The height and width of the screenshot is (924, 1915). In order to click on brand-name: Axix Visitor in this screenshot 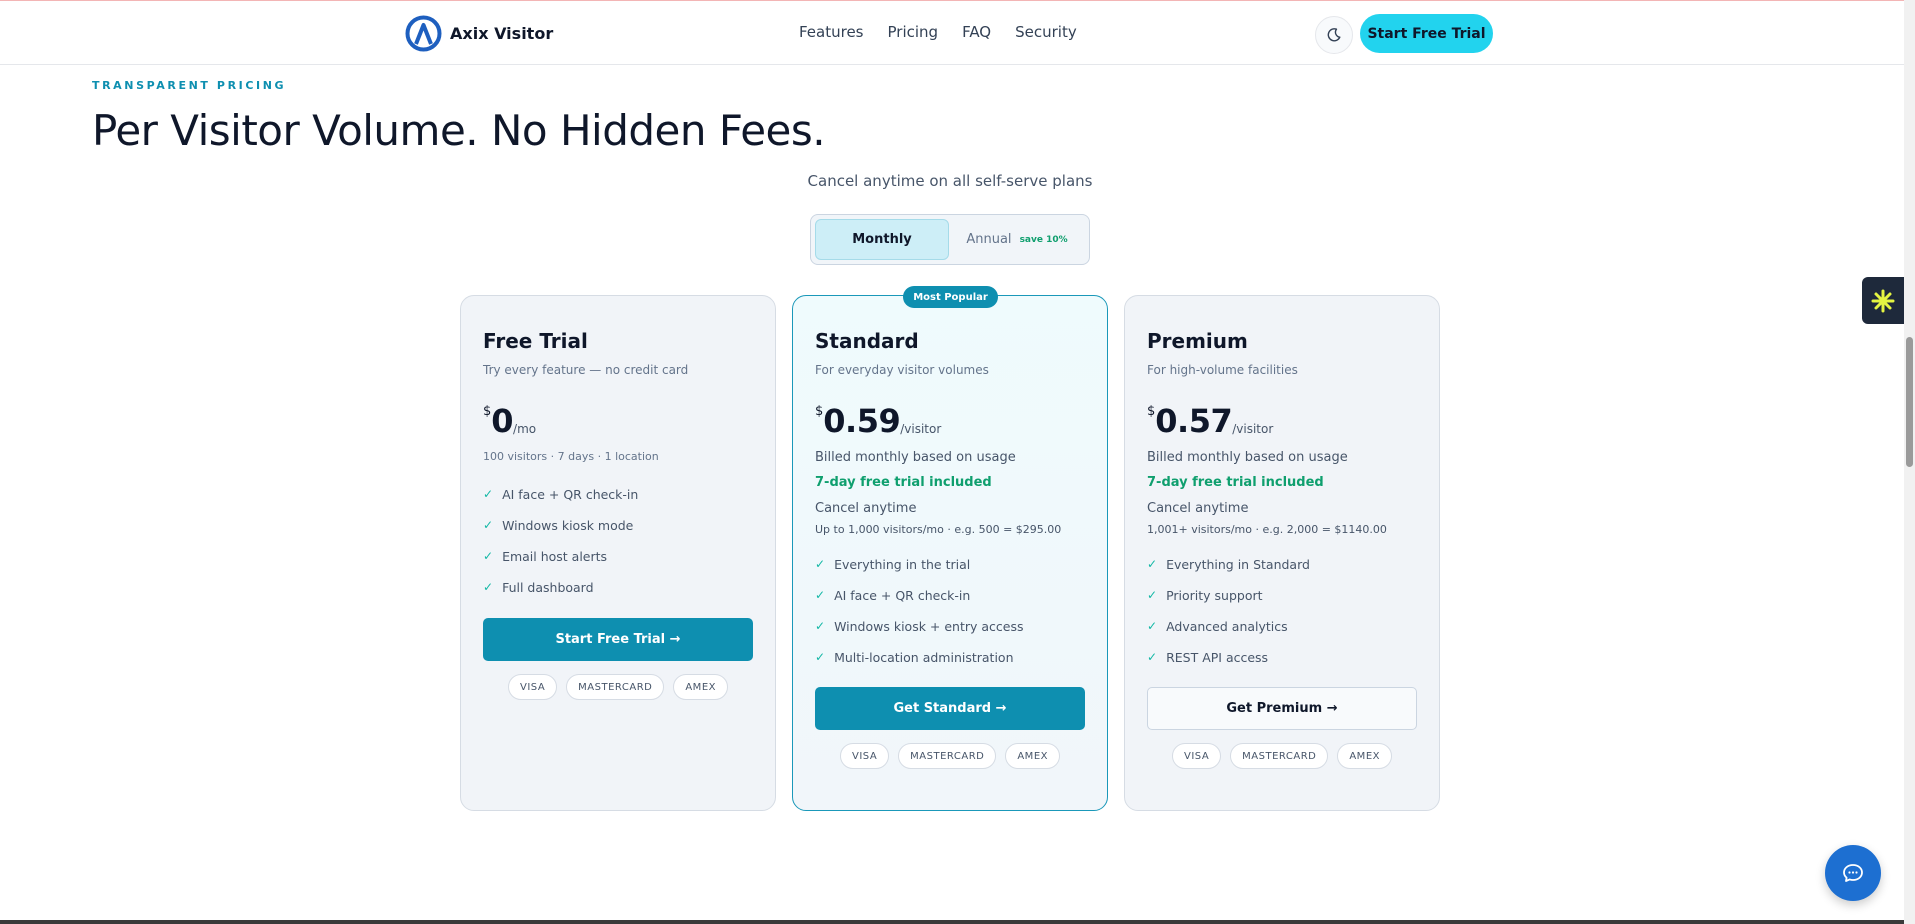, I will do `click(502, 33)`.